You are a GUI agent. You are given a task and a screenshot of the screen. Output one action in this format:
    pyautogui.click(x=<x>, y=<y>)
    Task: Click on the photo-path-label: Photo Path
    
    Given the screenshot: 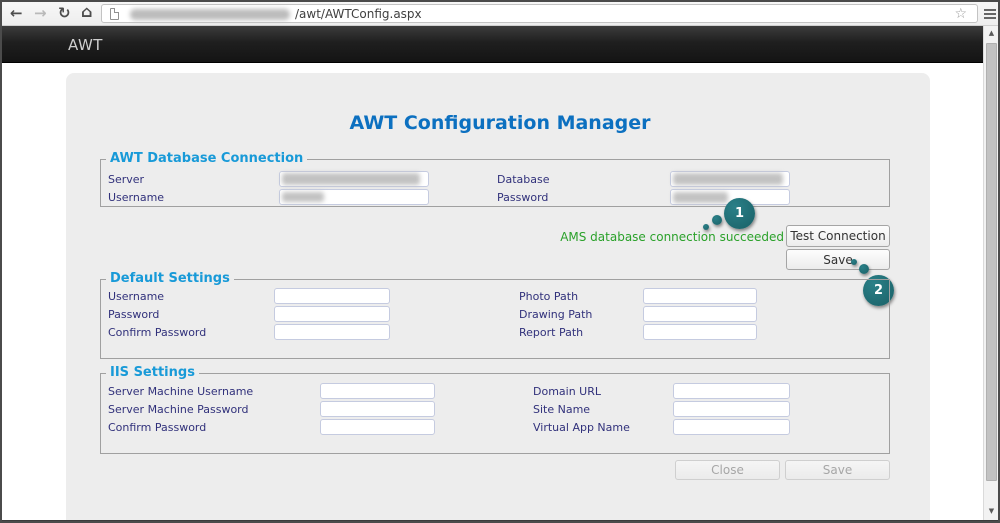 What is the action you would take?
    pyautogui.click(x=549, y=296)
    